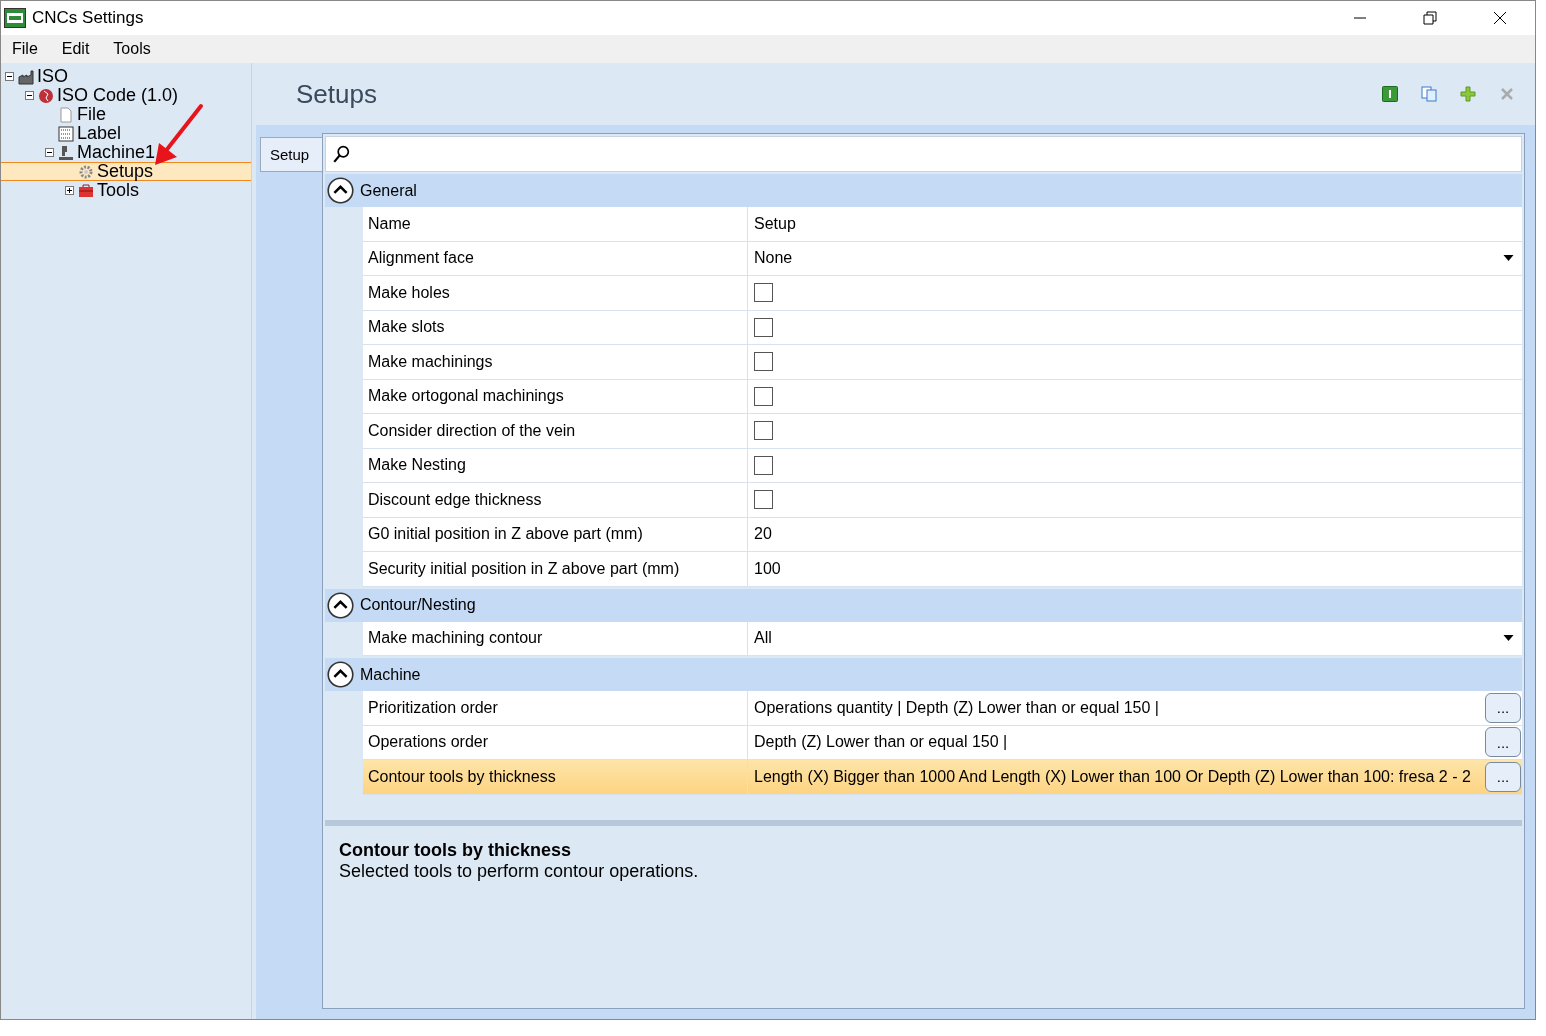  Describe the element at coordinates (1429, 94) in the screenshot. I see `copy-icon` at that location.